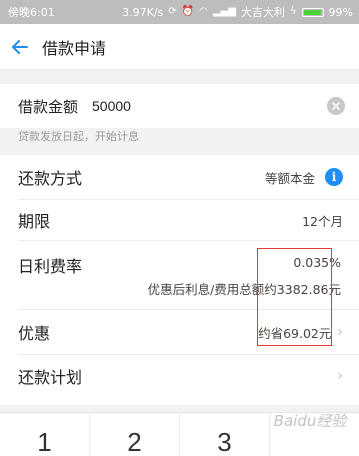 The width and height of the screenshot is (359, 456). Describe the element at coordinates (45, 434) in the screenshot. I see `key-1: 1` at that location.